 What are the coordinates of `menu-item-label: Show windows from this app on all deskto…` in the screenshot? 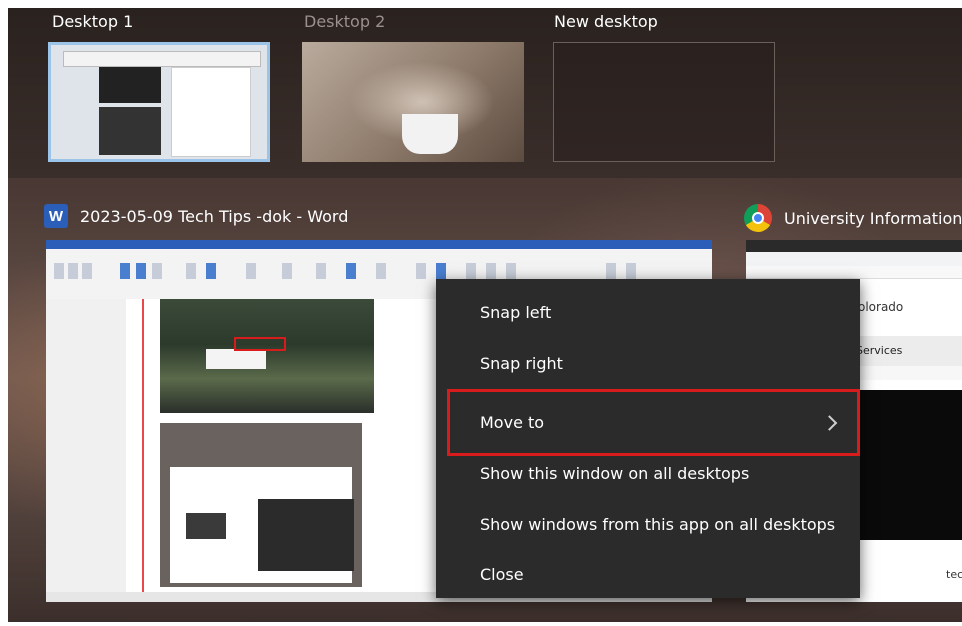 It's located at (658, 524).